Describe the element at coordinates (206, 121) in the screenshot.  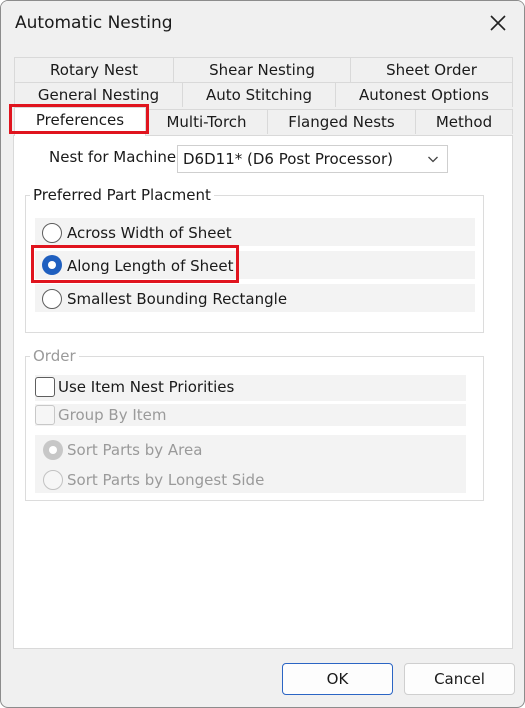
I see `tab-multi-torch: Multi-Torch` at that location.